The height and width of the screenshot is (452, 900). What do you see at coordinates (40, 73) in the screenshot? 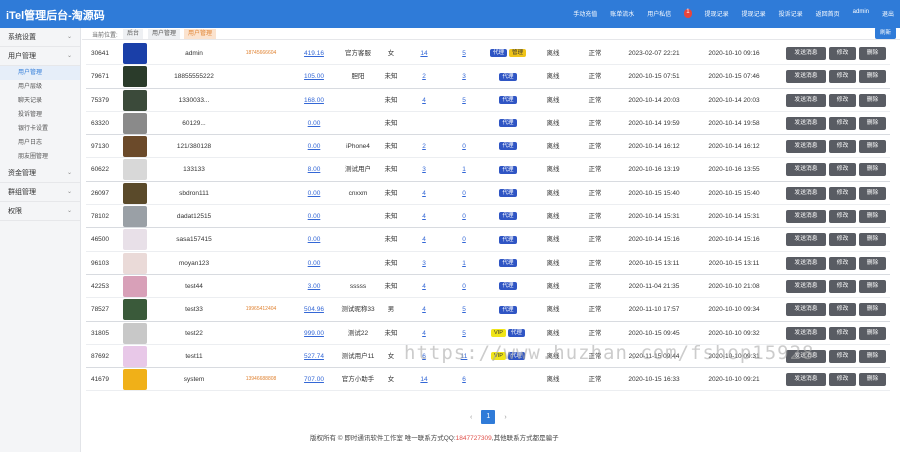
I see `sidebar-item: 用户管理` at bounding box center [40, 73].